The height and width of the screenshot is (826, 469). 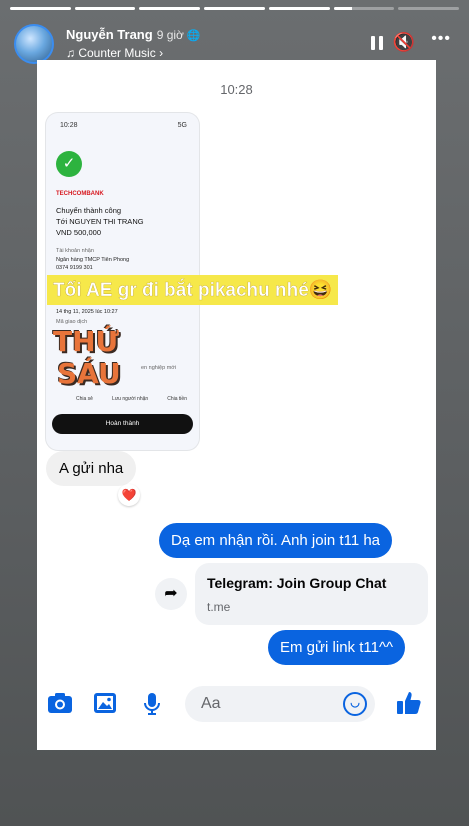 I want to click on transfer-title: Chuyển thành công, so click(x=89, y=210).